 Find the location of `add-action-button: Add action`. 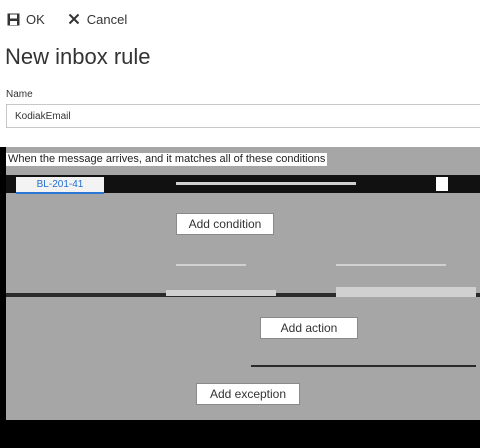

add-action-button: Add action is located at coordinates (309, 328).